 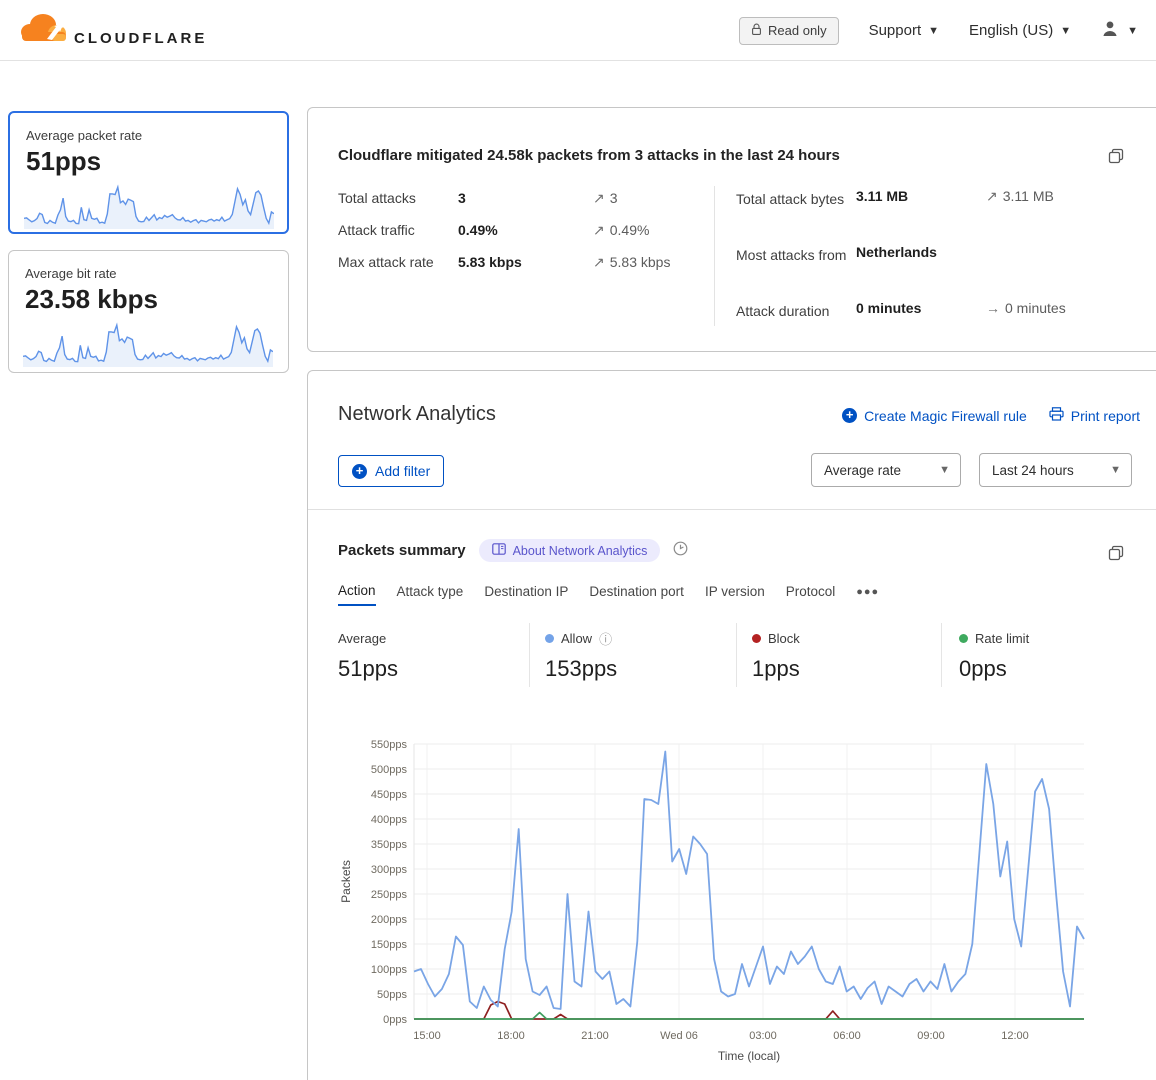 What do you see at coordinates (789, 30) in the screenshot?
I see `read-only-badge: Read only` at bounding box center [789, 30].